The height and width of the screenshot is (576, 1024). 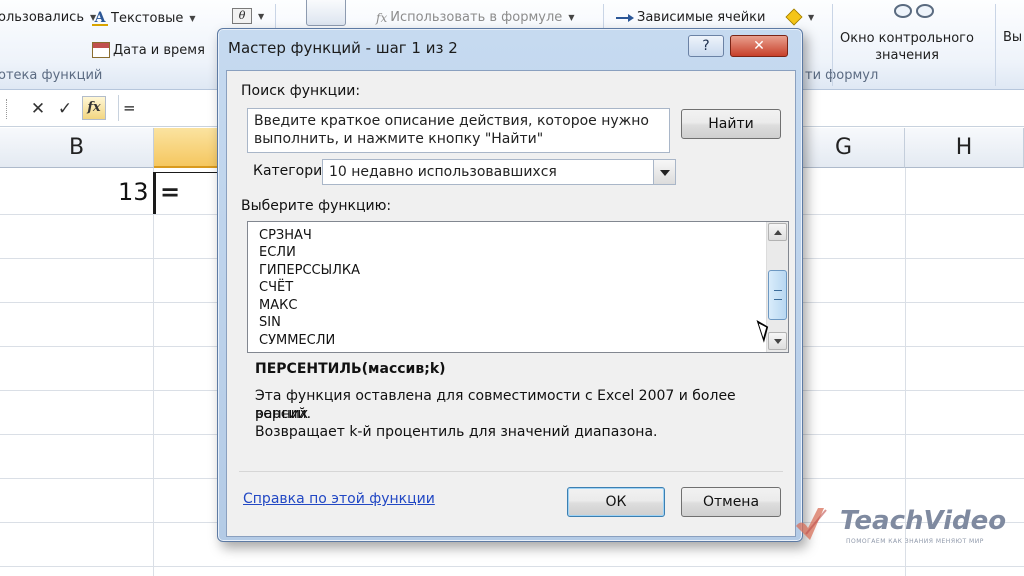 What do you see at coordinates (339, 499) in the screenshot?
I see `help-link: Справка по этой функции` at bounding box center [339, 499].